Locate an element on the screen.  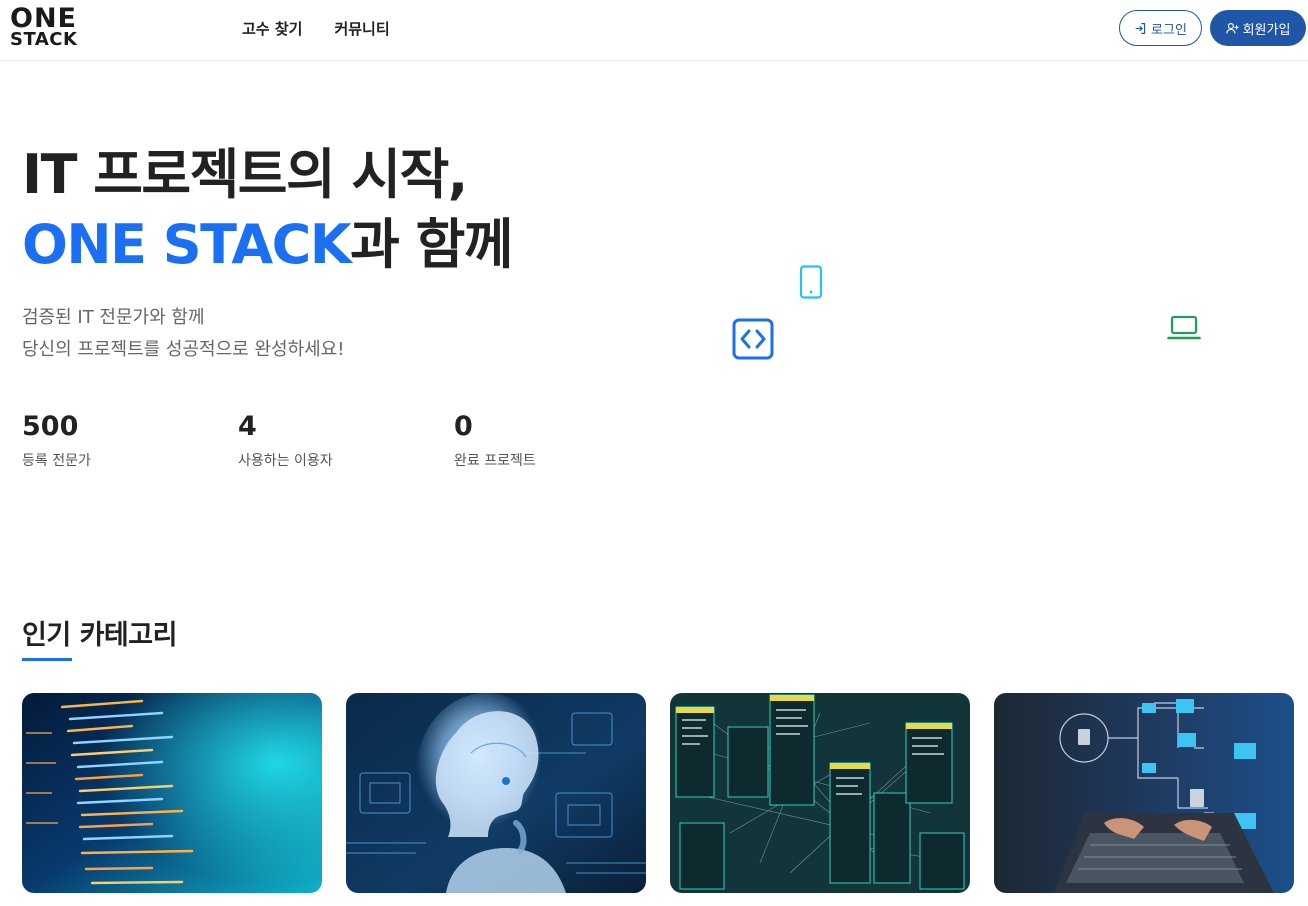
code-screen-image is located at coordinates (172, 793).